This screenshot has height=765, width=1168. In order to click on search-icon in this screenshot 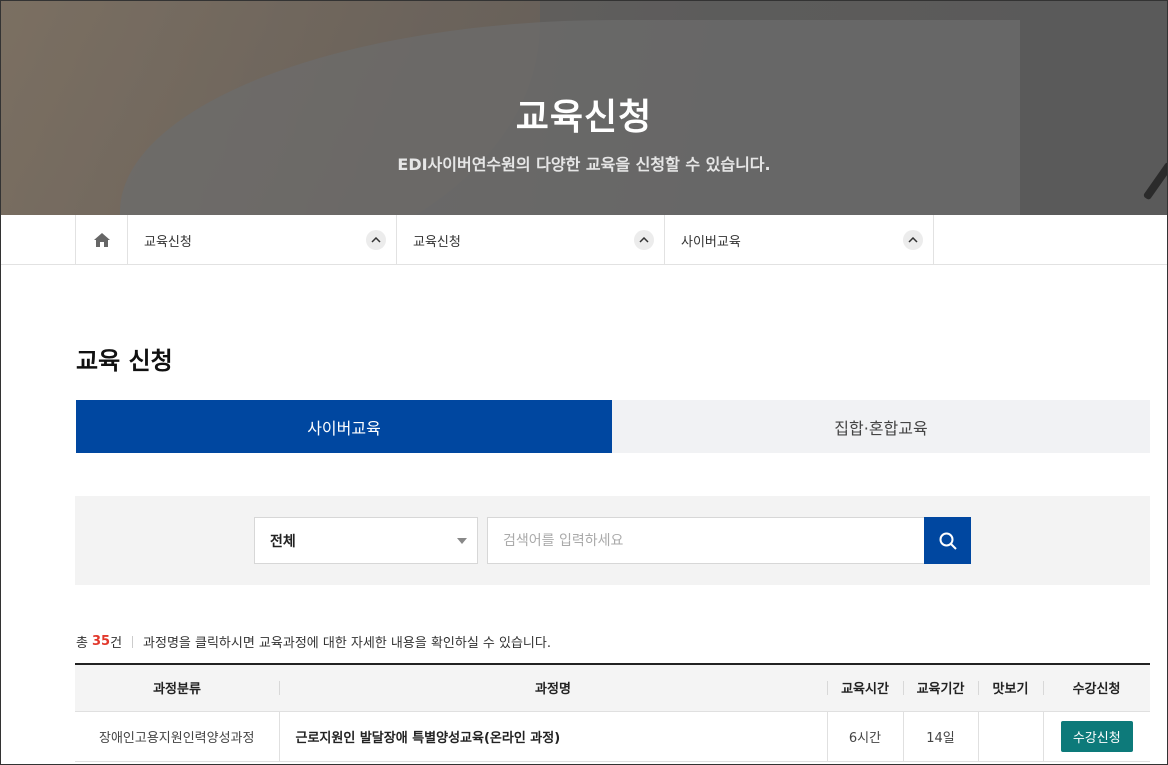, I will do `click(948, 541)`.